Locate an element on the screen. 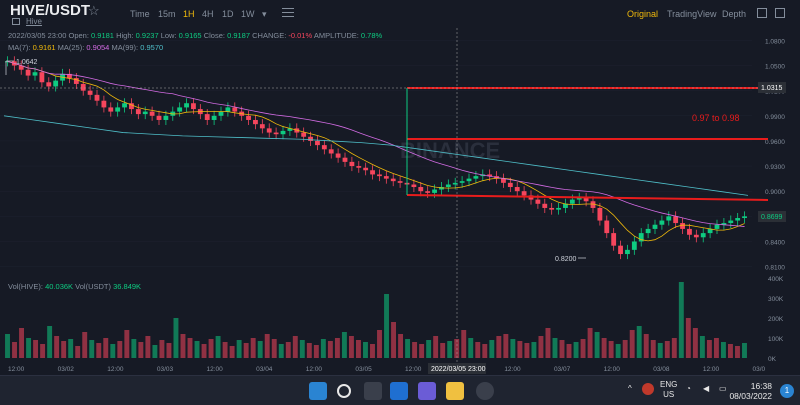 Image resolution: width=800 pixels, height=405 pixels. widgets-icon is located at coordinates (399, 391).